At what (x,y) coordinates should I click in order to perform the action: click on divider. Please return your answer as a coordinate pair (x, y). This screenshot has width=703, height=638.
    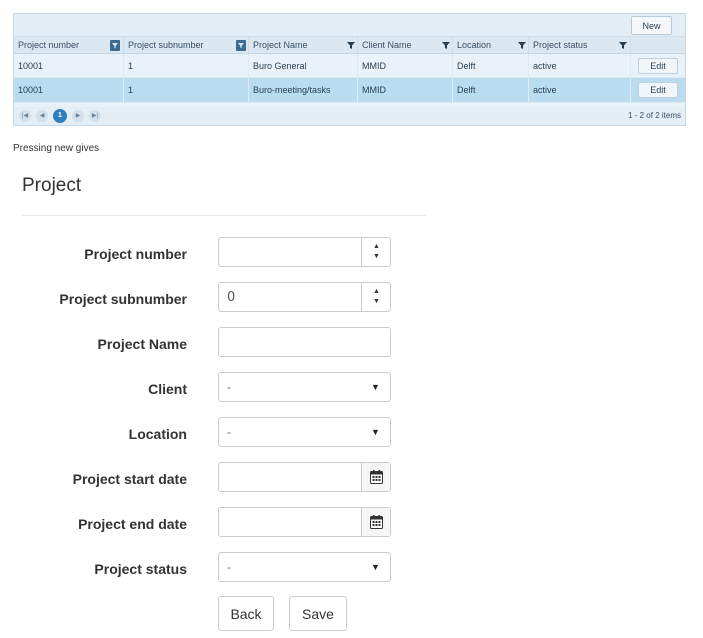
    Looking at the image, I should click on (224, 215).